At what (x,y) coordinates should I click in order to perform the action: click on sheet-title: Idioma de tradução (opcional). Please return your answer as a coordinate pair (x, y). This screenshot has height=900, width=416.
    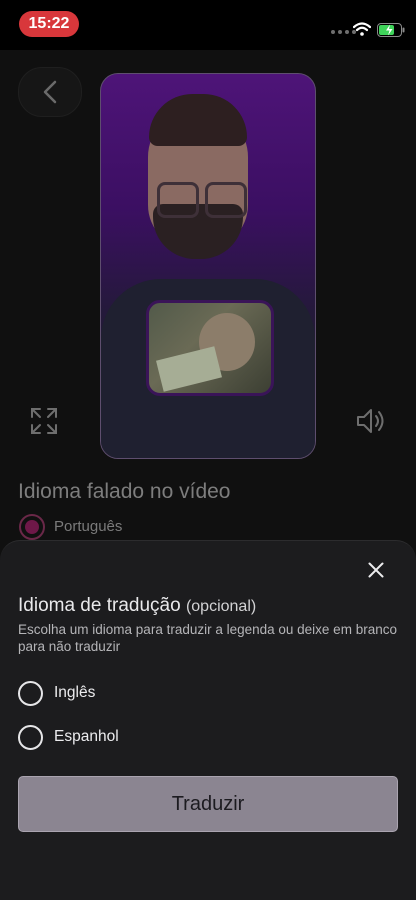
    Looking at the image, I should click on (137, 606).